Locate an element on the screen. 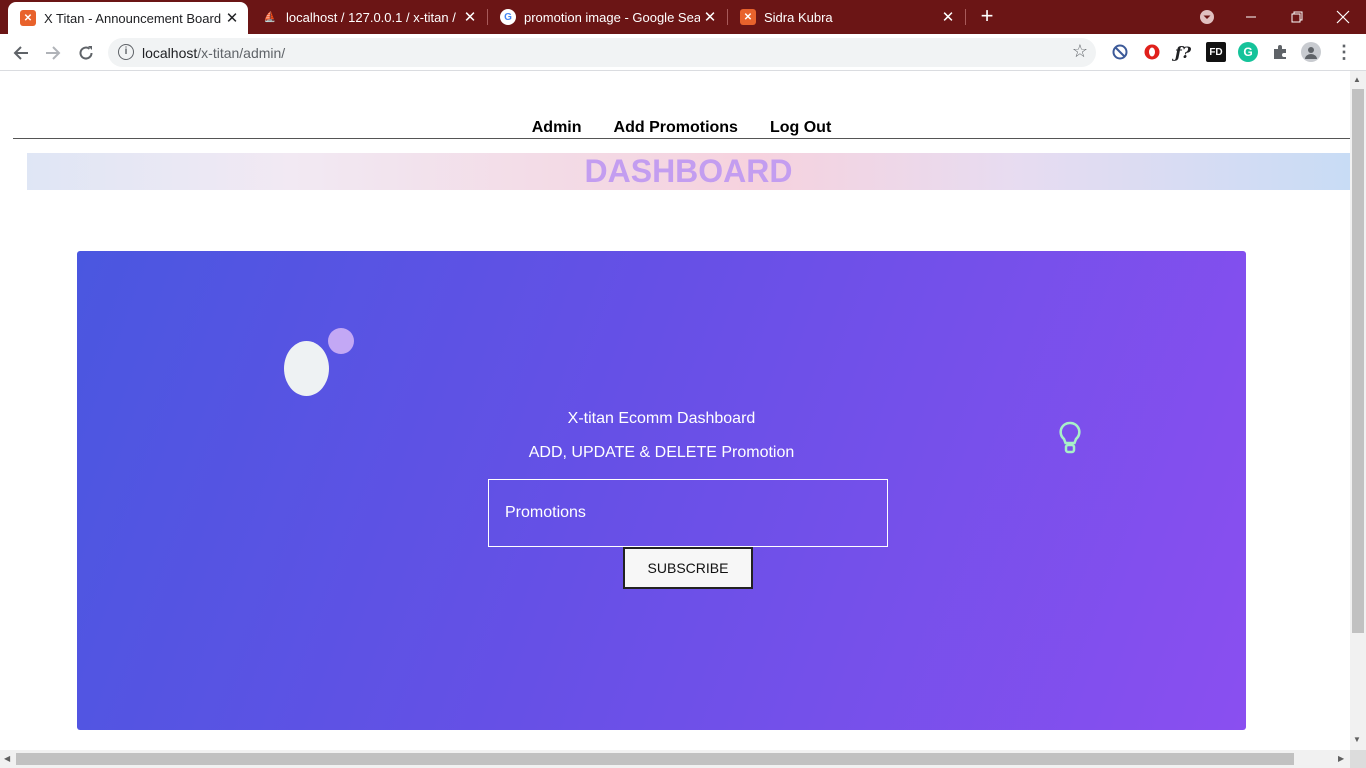 This screenshot has width=1366, height=768. scroll-left-arrow-icon: ◀ is located at coordinates (7, 758).